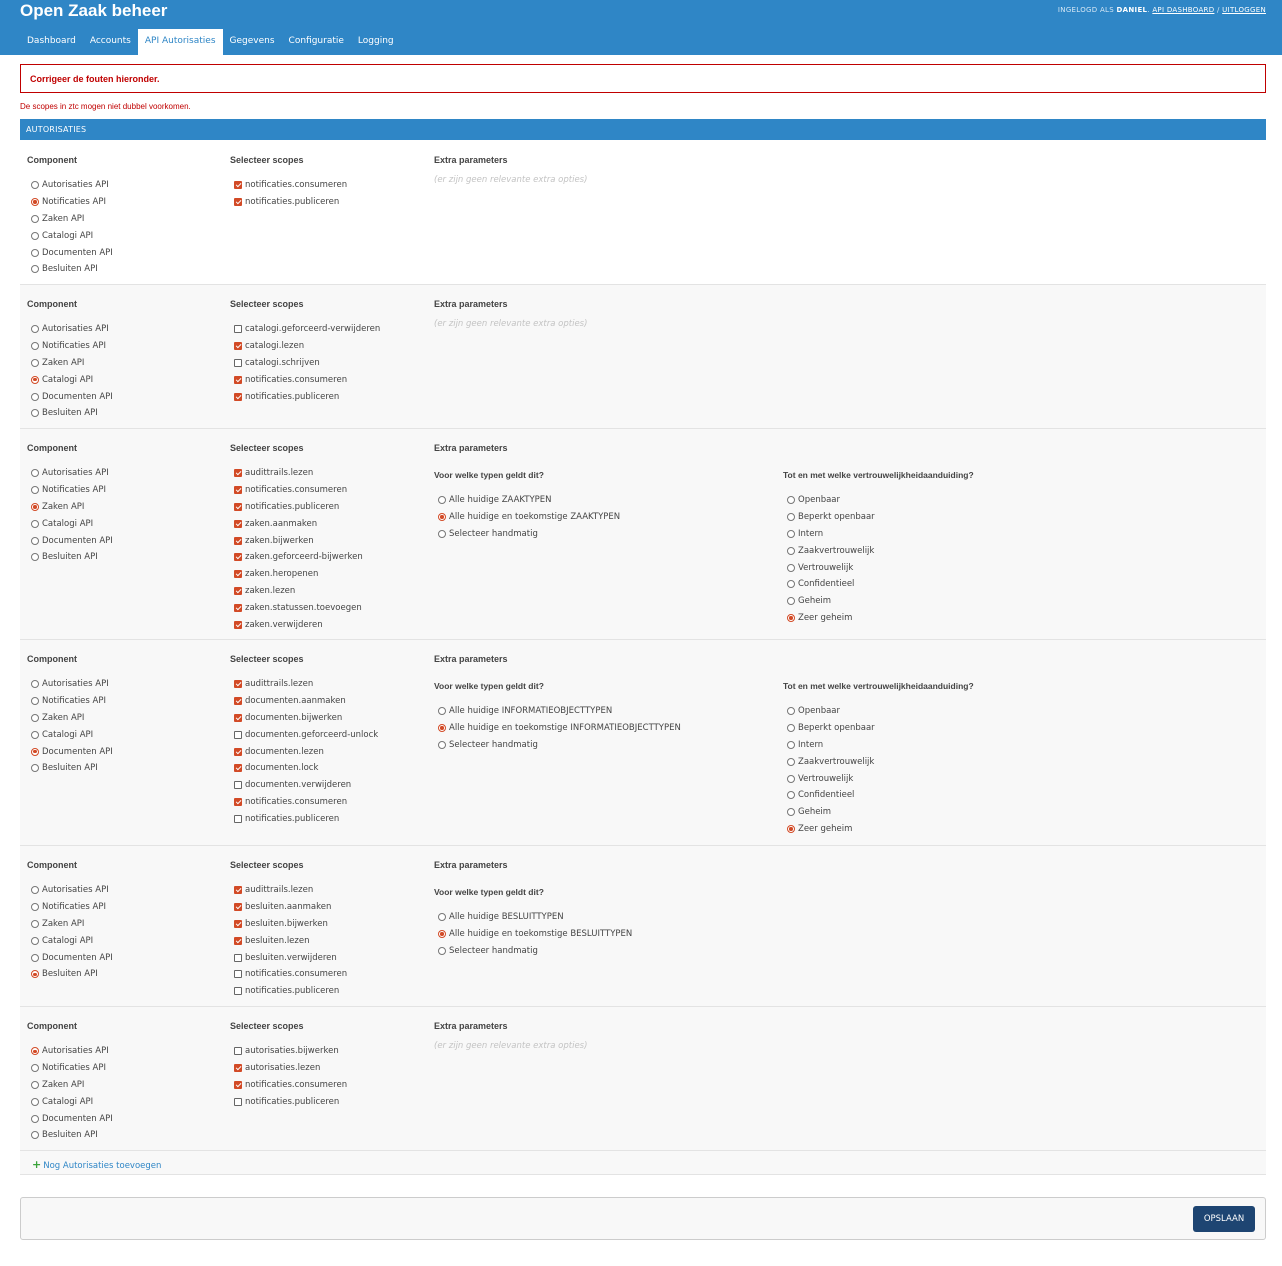 This screenshot has width=1282, height=1266. I want to click on types-option: Alle huidige ZAAKTYPEN, so click(529, 500).